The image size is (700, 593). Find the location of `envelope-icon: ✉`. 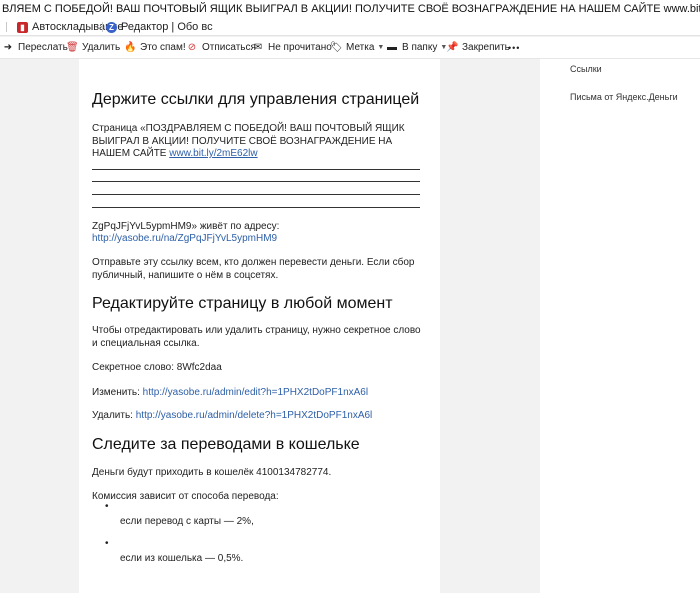

envelope-icon: ✉ is located at coordinates (258, 47).